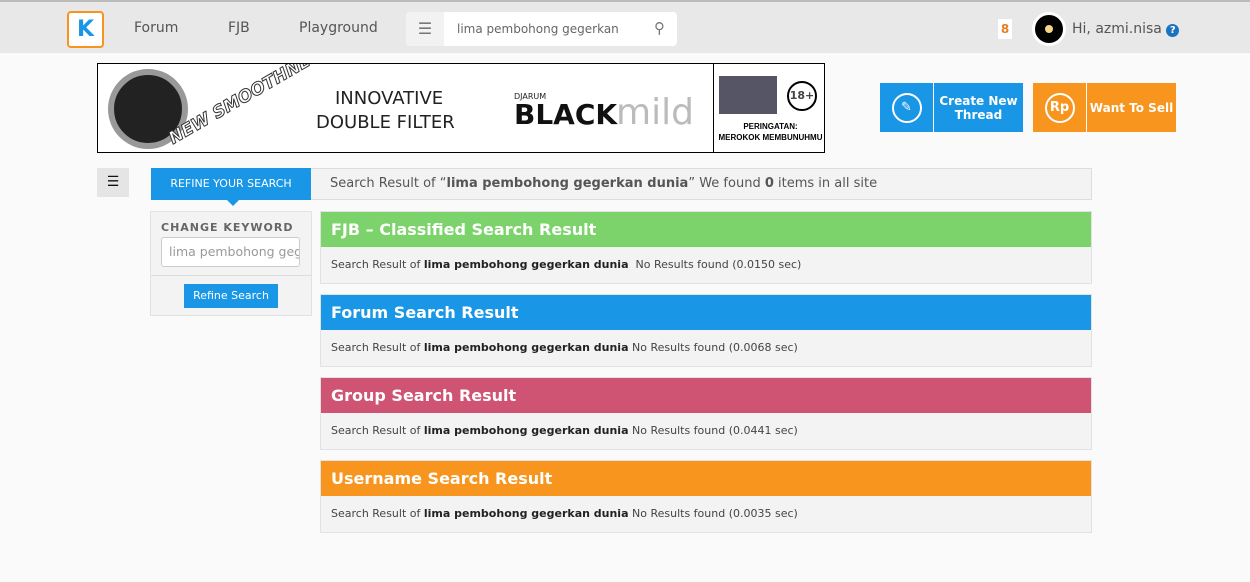 The width and height of the screenshot is (1250, 582). What do you see at coordinates (389, 98) in the screenshot?
I see `banner-tagline-1: INNOVATIVE` at bounding box center [389, 98].